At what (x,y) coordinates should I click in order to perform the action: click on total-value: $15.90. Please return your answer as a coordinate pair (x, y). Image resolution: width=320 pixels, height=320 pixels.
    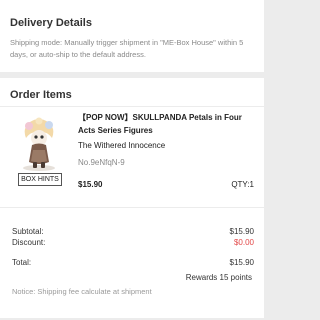
    Looking at the image, I should click on (241, 262).